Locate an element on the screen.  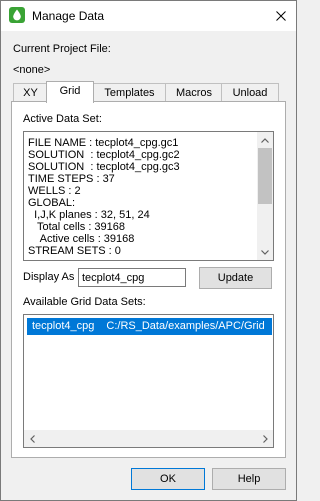
tab-macros: Macros is located at coordinates (194, 92).